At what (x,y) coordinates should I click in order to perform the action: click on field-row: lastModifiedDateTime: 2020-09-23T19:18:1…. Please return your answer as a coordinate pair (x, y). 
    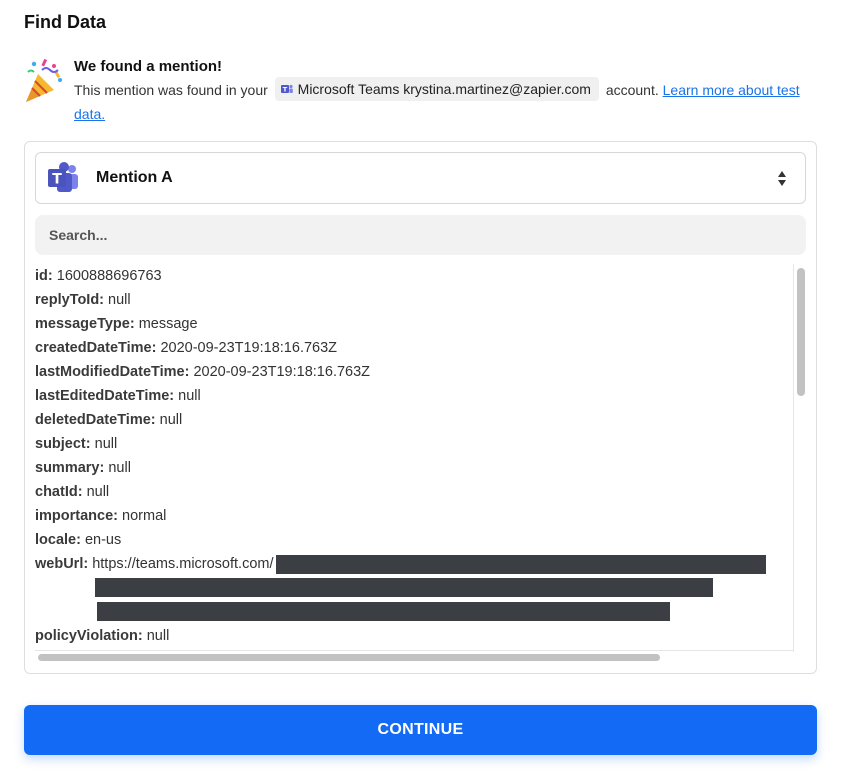
    Looking at the image, I should click on (413, 372).